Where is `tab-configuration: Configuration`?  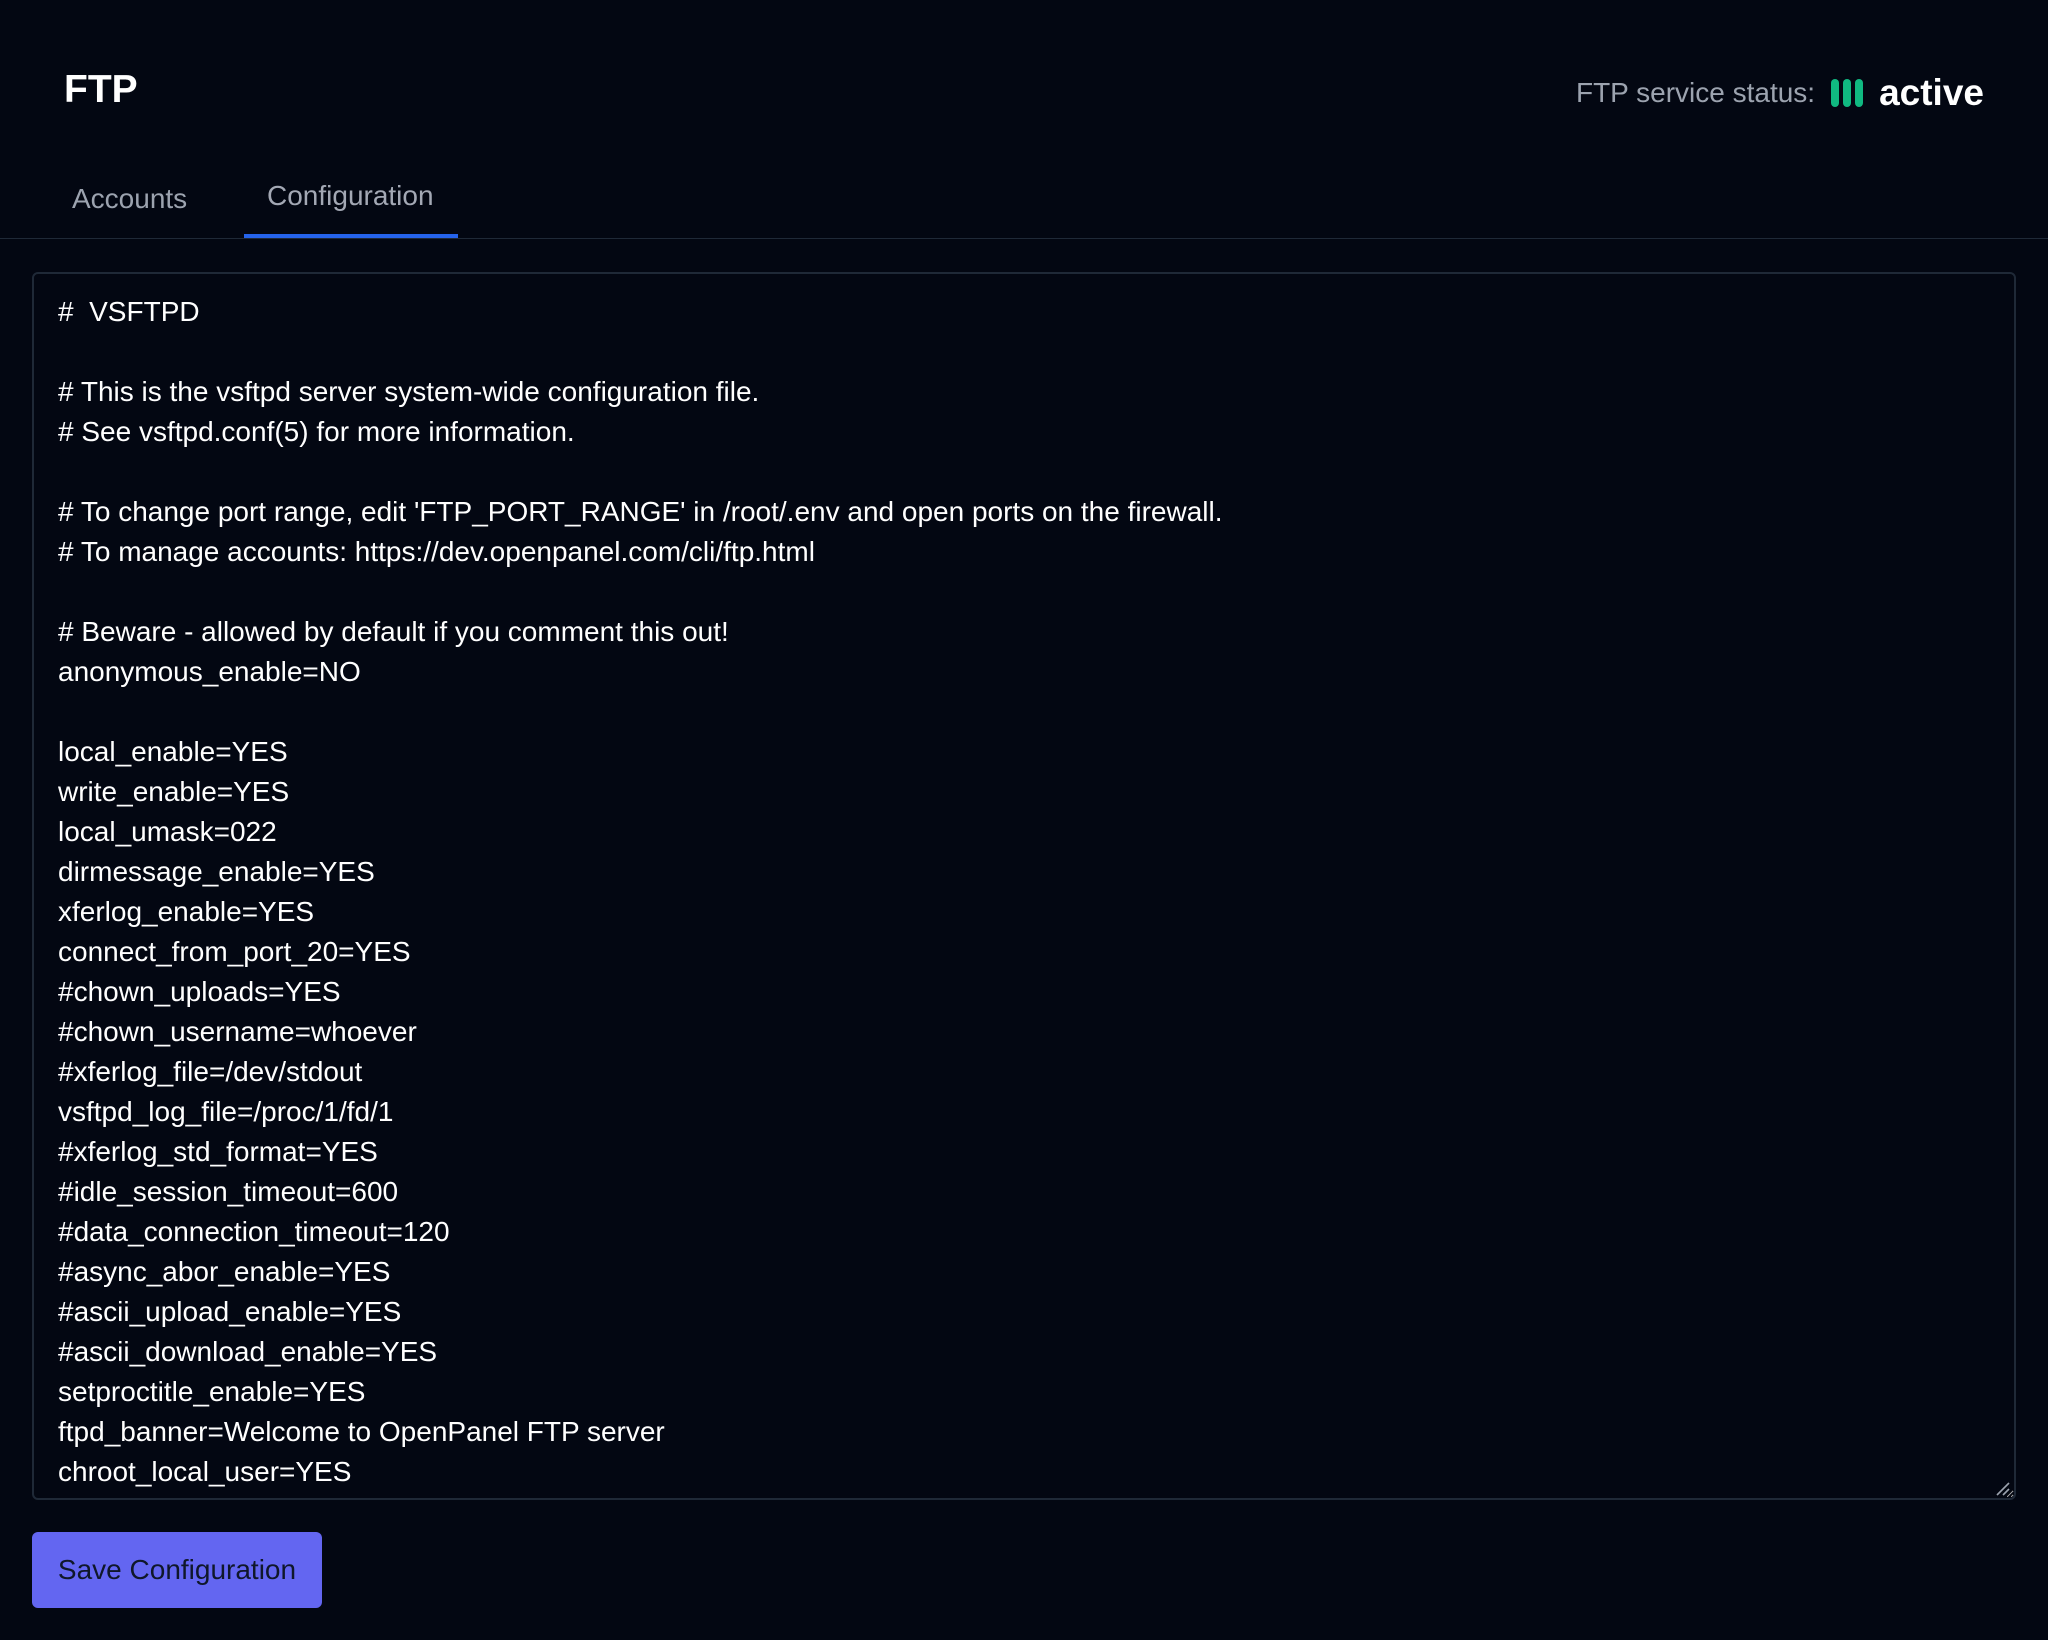 tab-configuration: Configuration is located at coordinates (351, 199).